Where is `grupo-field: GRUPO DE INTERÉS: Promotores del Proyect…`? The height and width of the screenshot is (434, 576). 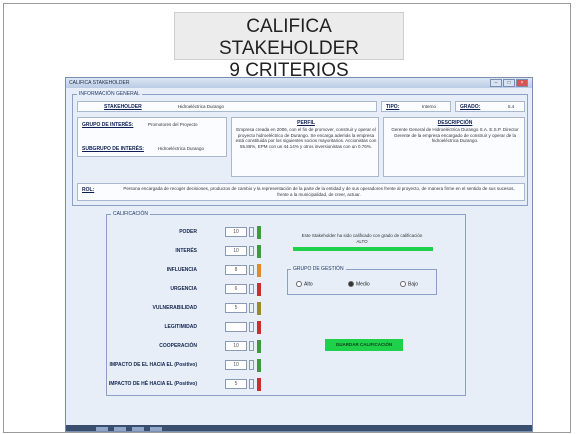 grupo-field: GRUPO DE INTERÉS: Promotores del Proyect… is located at coordinates (152, 137).